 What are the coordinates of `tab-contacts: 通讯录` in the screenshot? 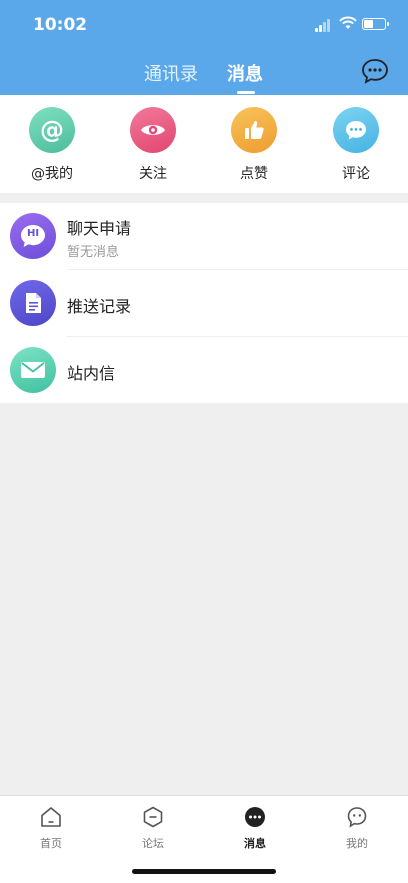 It's located at (171, 73).